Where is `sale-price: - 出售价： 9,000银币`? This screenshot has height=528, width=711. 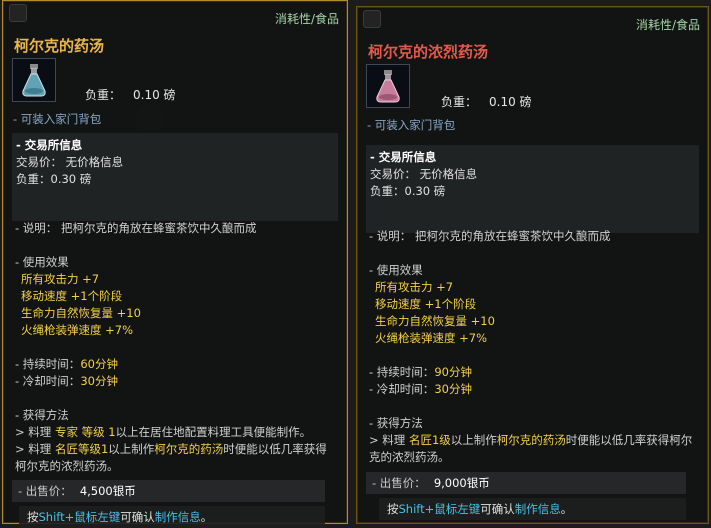
sale-price: - 出售价： 9,000银币 is located at coordinates (526, 483).